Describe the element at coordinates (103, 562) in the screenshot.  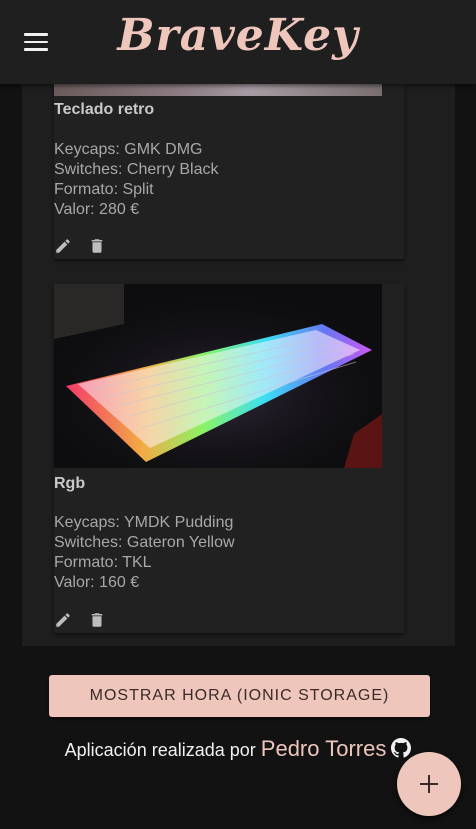
I see `card-format: Formato: TKL` at that location.